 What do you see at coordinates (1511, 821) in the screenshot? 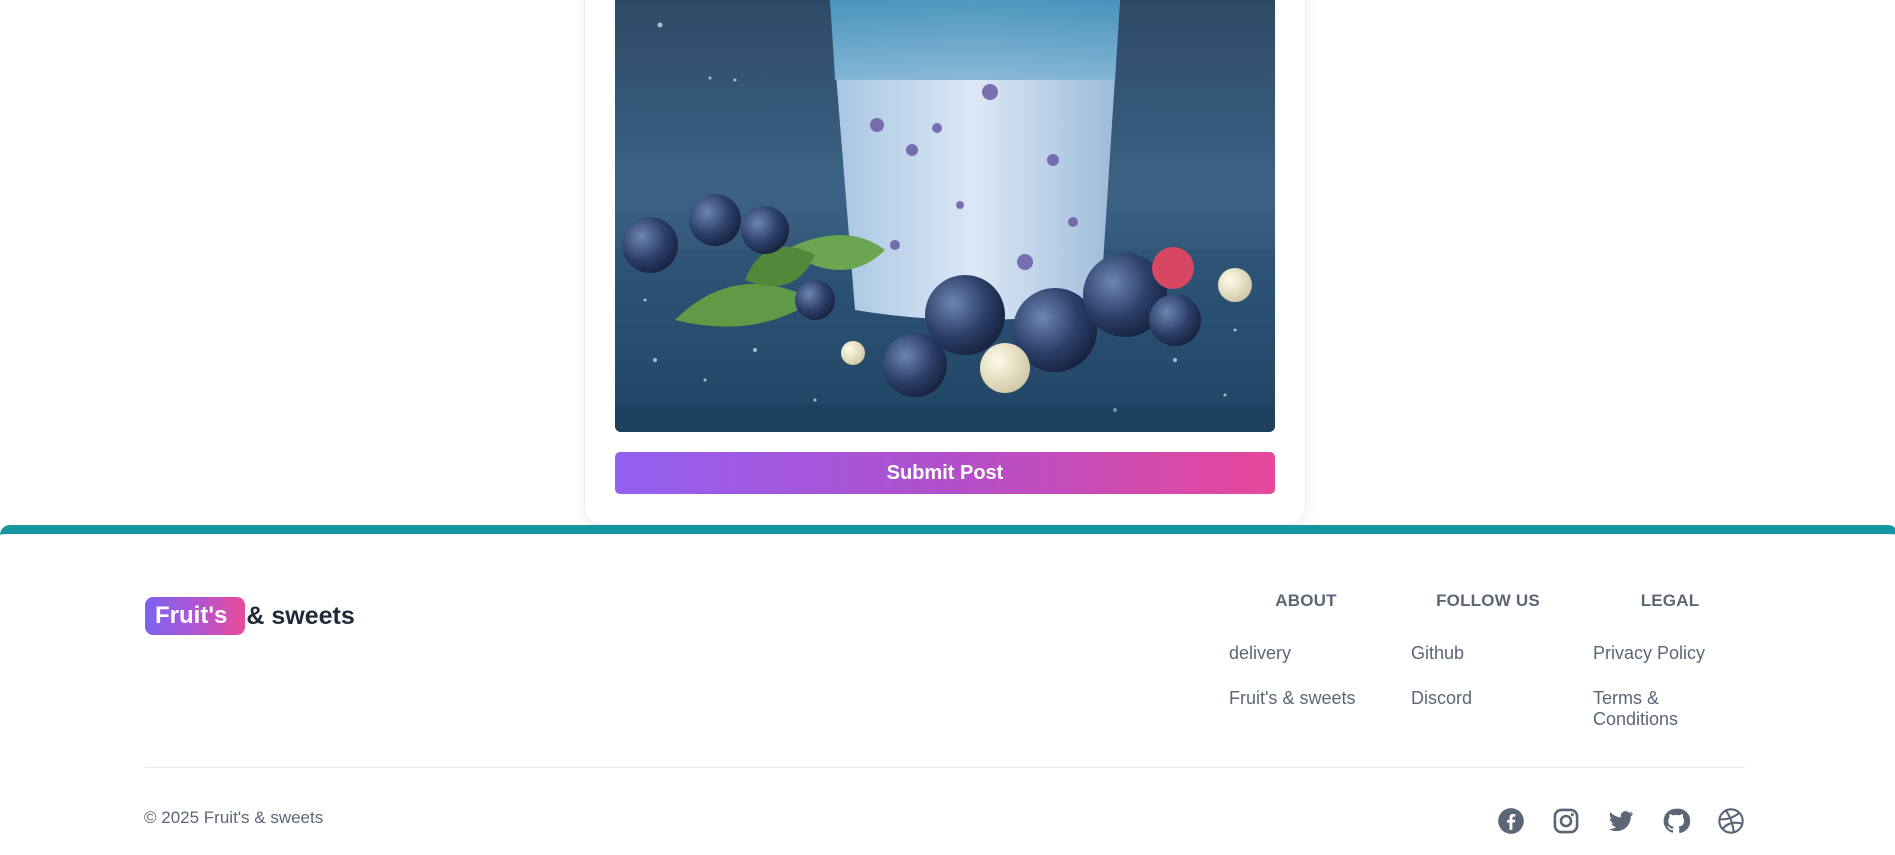
I see `facebook-icon` at bounding box center [1511, 821].